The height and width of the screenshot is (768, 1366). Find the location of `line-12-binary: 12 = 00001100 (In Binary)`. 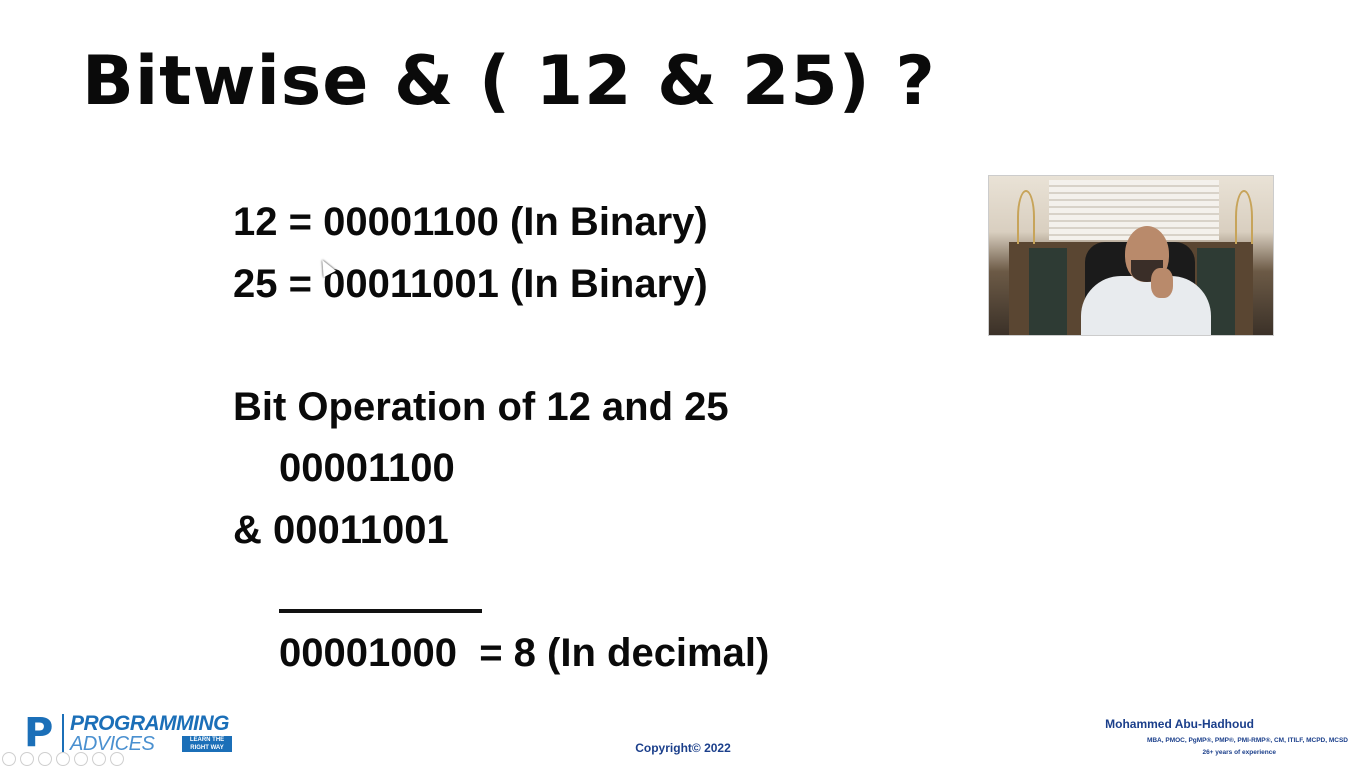

line-12-binary: 12 = 00001100 (In Binary) is located at coordinates (470, 222).